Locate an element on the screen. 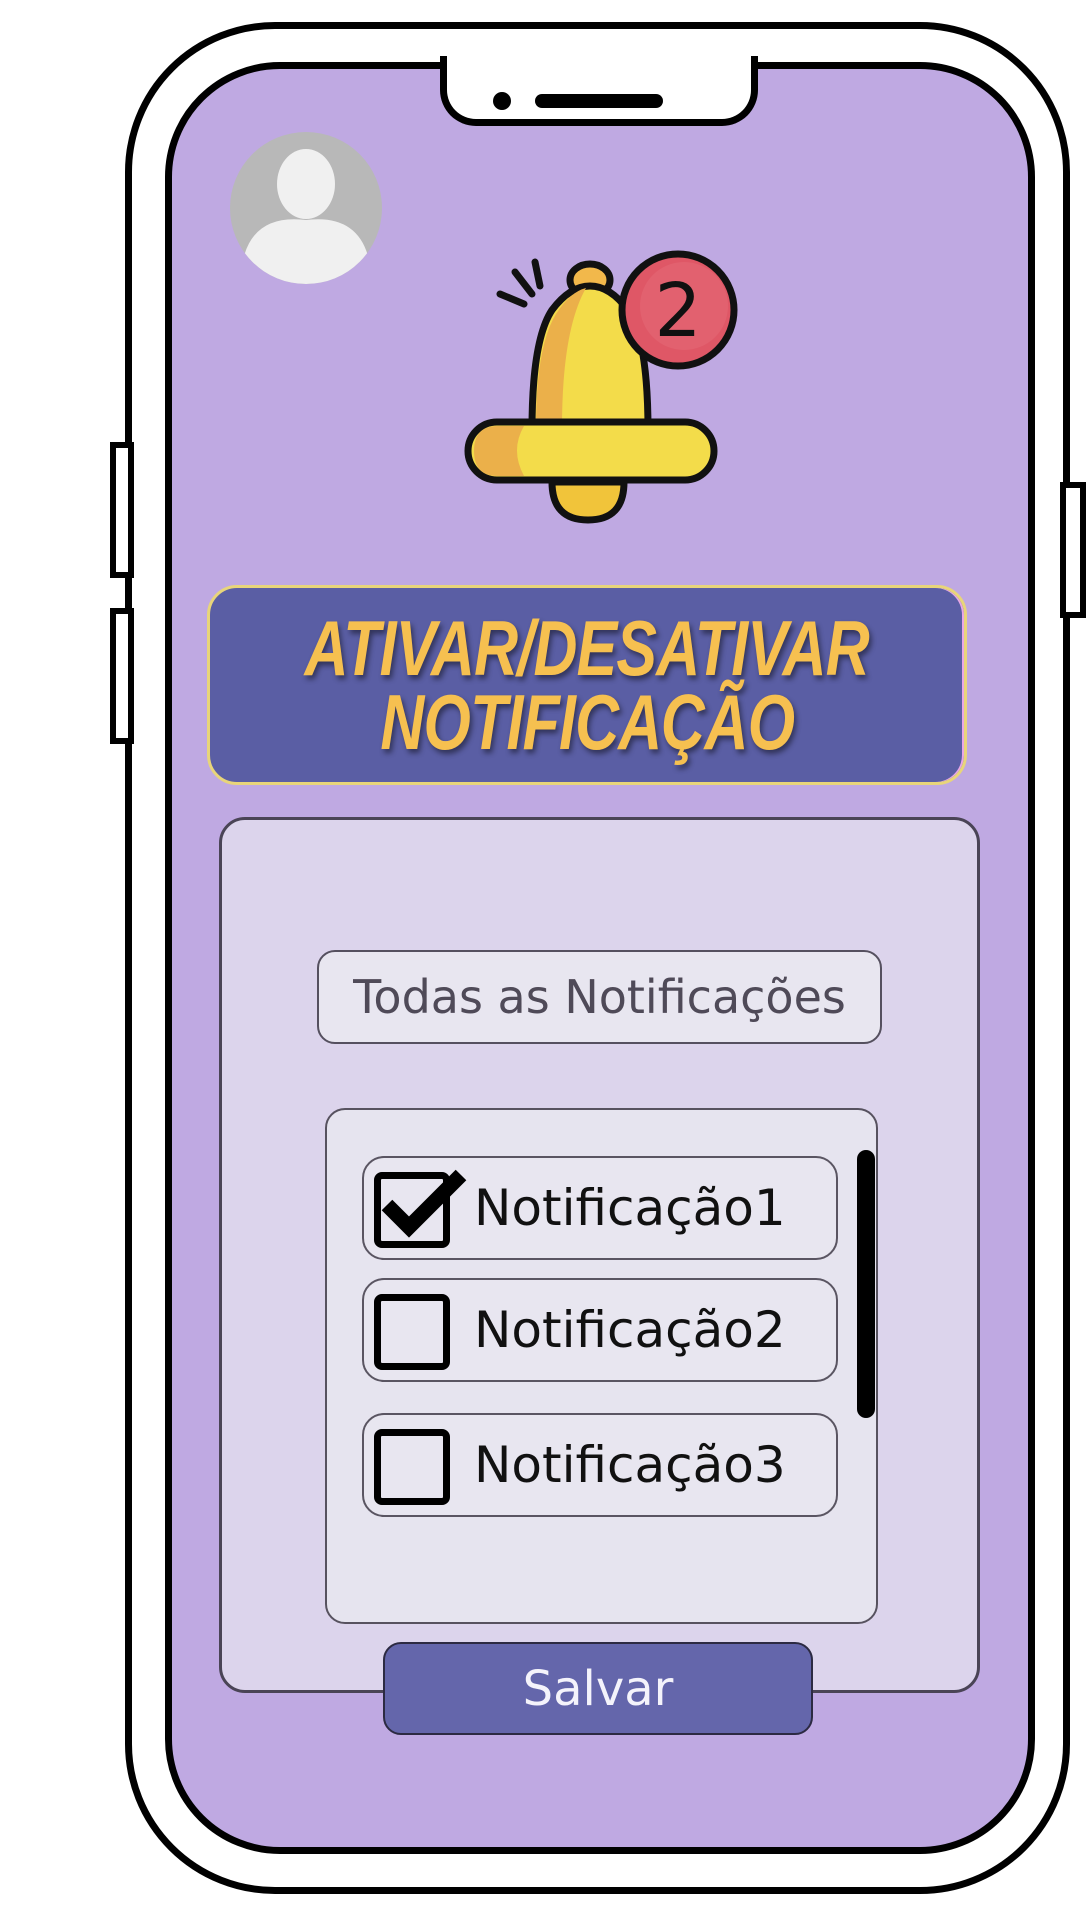 This screenshot has width=1090, height=1920. save-button-label: Salvar is located at coordinates (598, 1688).